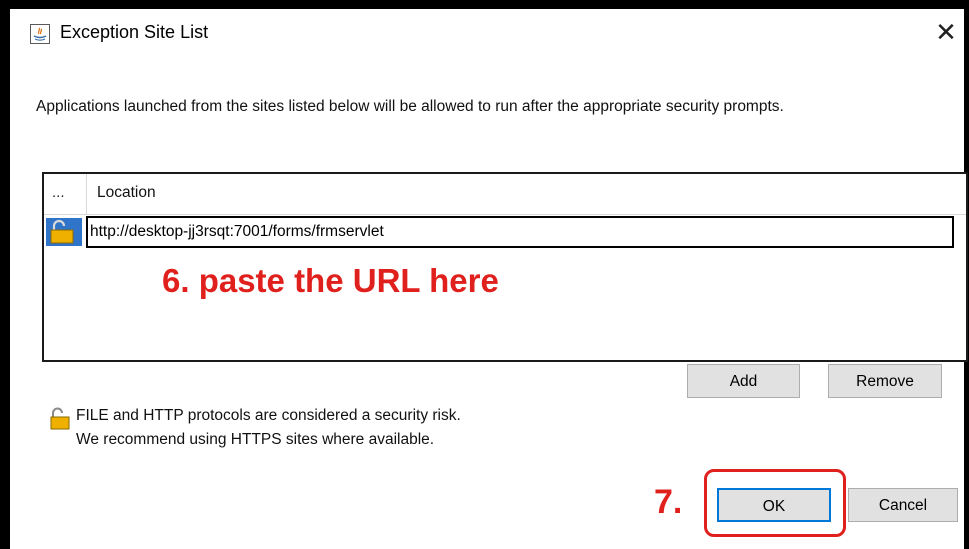 This screenshot has height=549, width=969. I want to click on table-row, so click(505, 232).